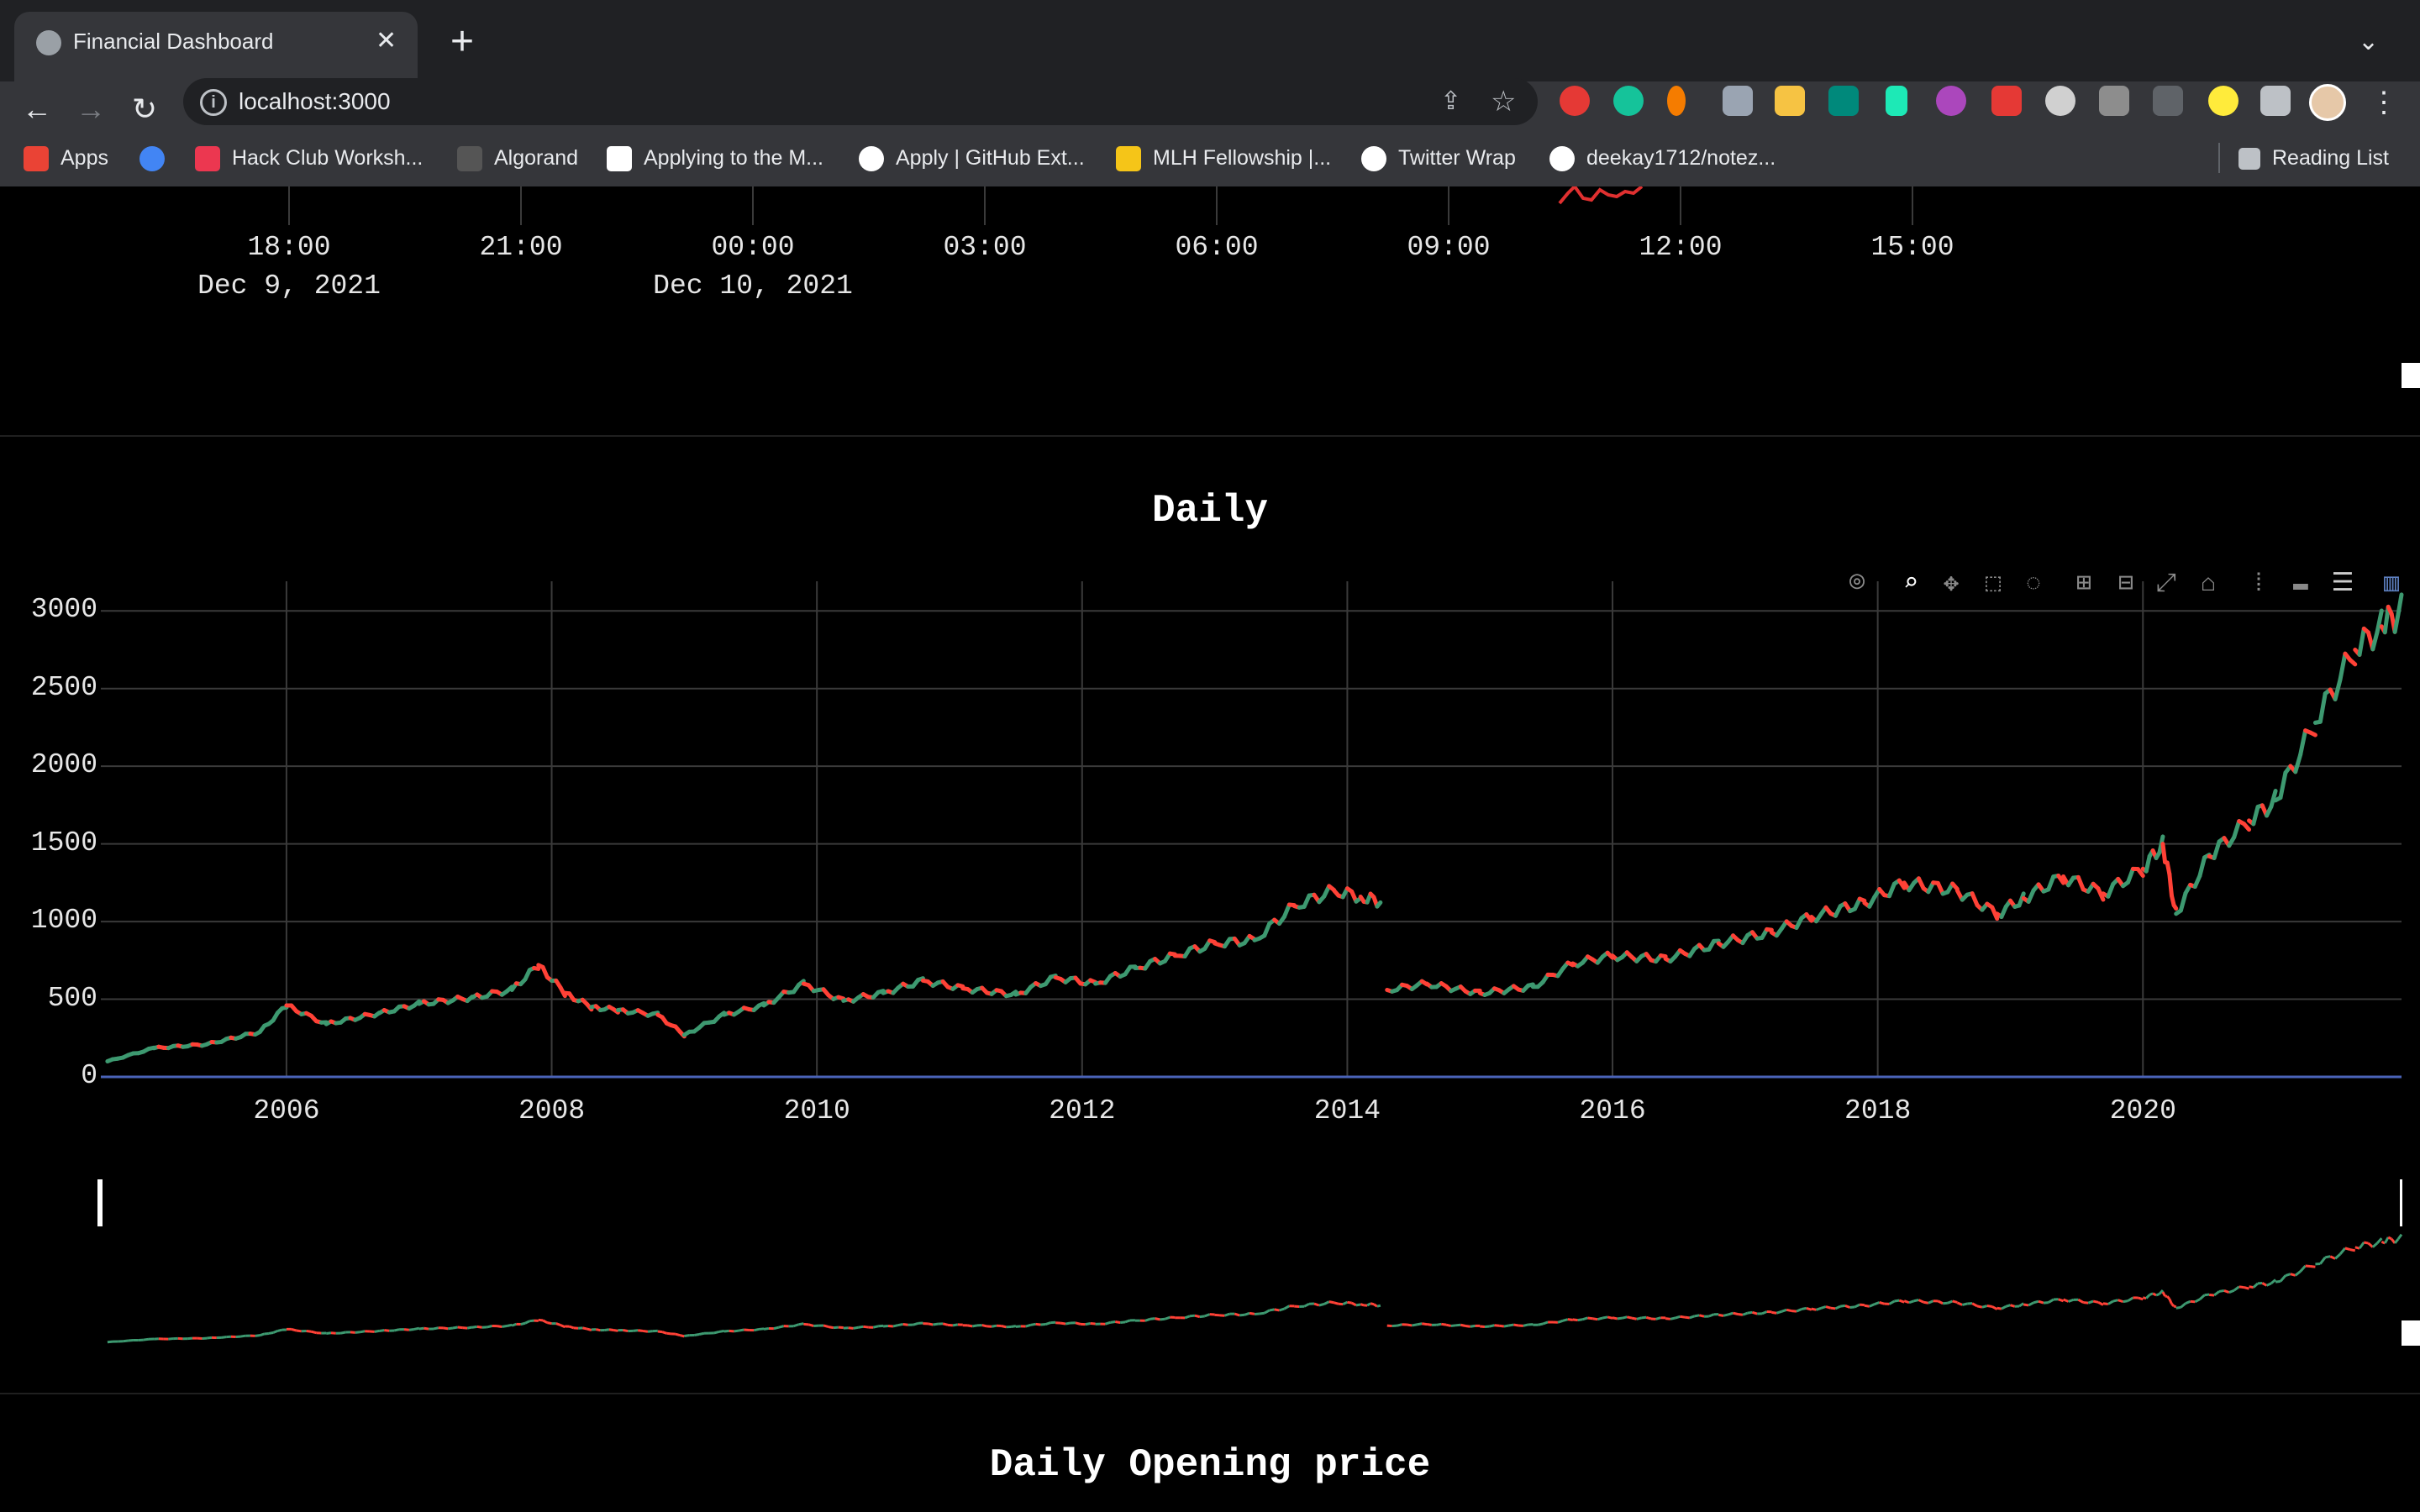 This screenshot has width=2420, height=1512. Describe the element at coordinates (214, 102) in the screenshot. I see `info-icon: i` at that location.